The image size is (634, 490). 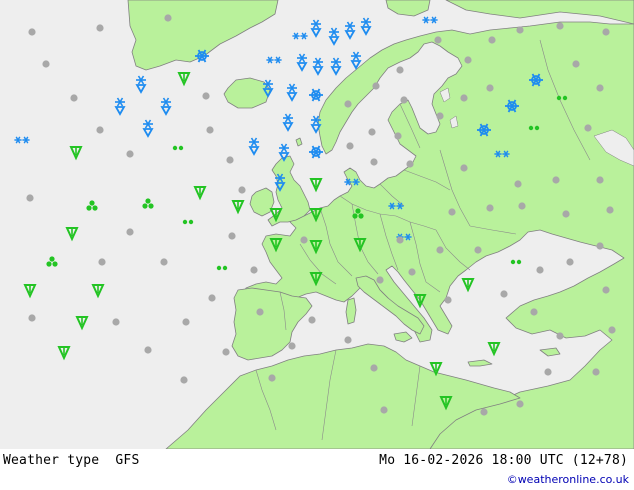 I want to click on model-name: GFS, so click(x=127, y=460).